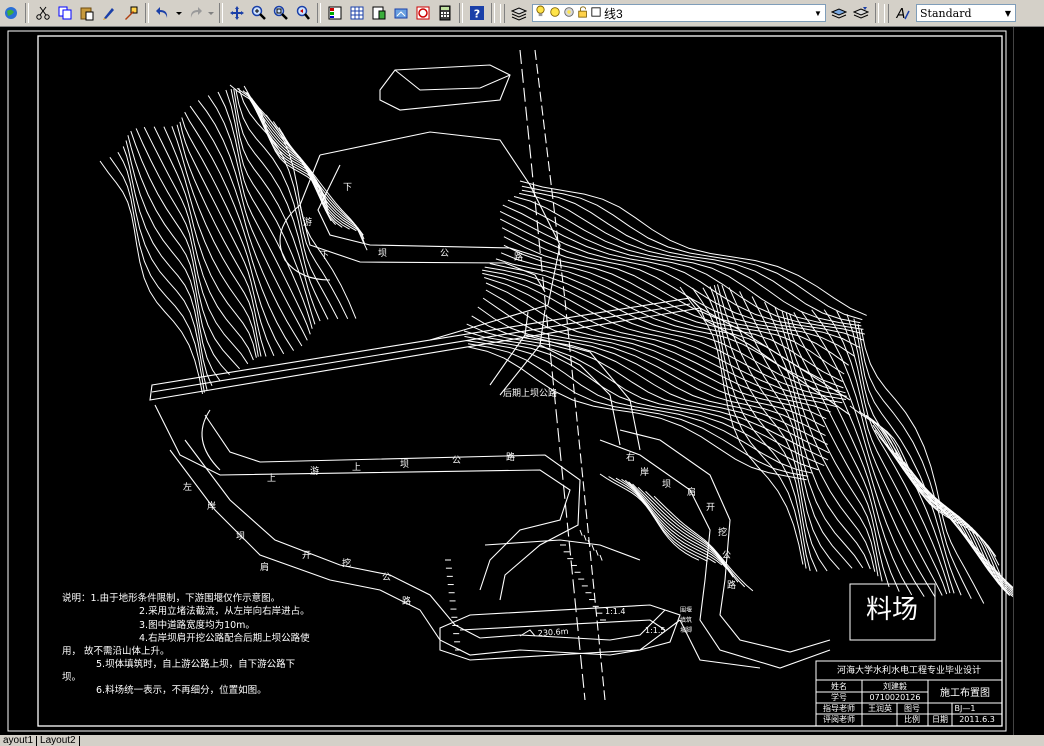 This screenshot has height=746, width=1044. I want to click on road-label-char: 游, so click(314, 471).